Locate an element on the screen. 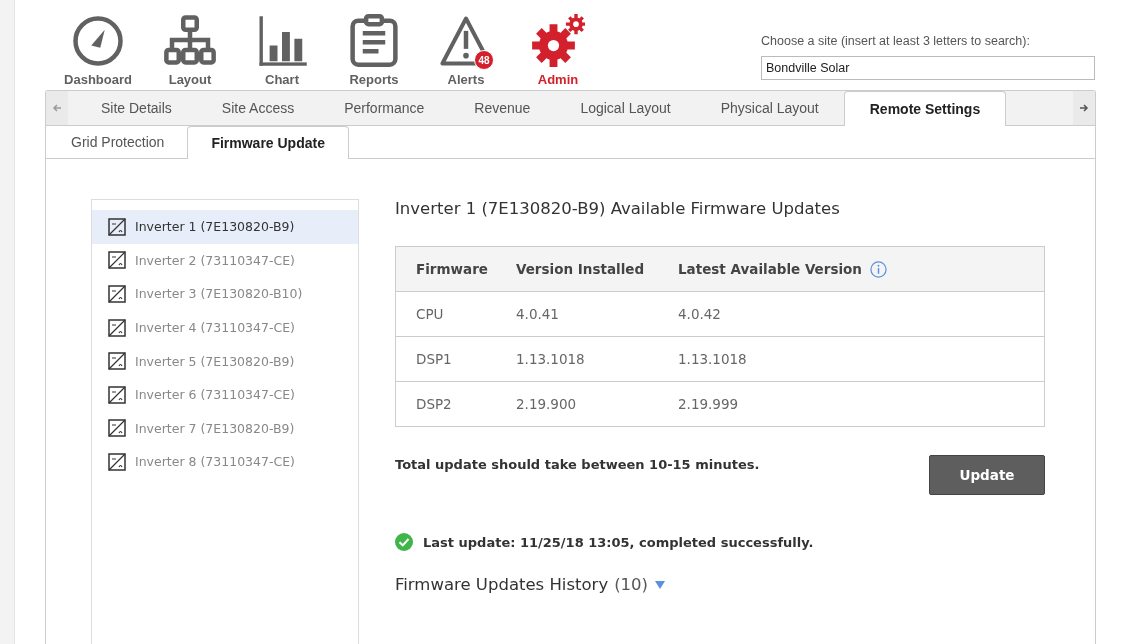 This screenshot has height=644, width=1122. table-cell: DSP2 is located at coordinates (434, 404).